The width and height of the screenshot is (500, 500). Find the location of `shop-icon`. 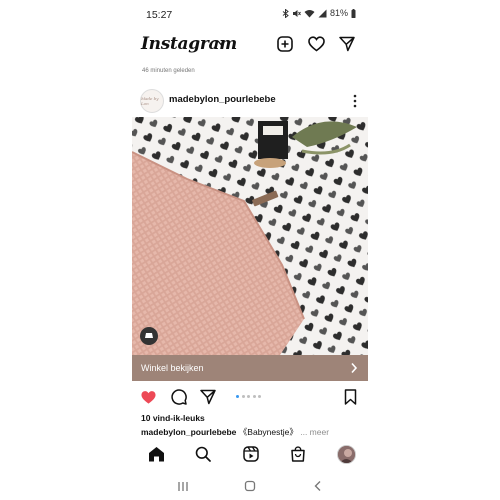

shop-icon is located at coordinates (298, 454).